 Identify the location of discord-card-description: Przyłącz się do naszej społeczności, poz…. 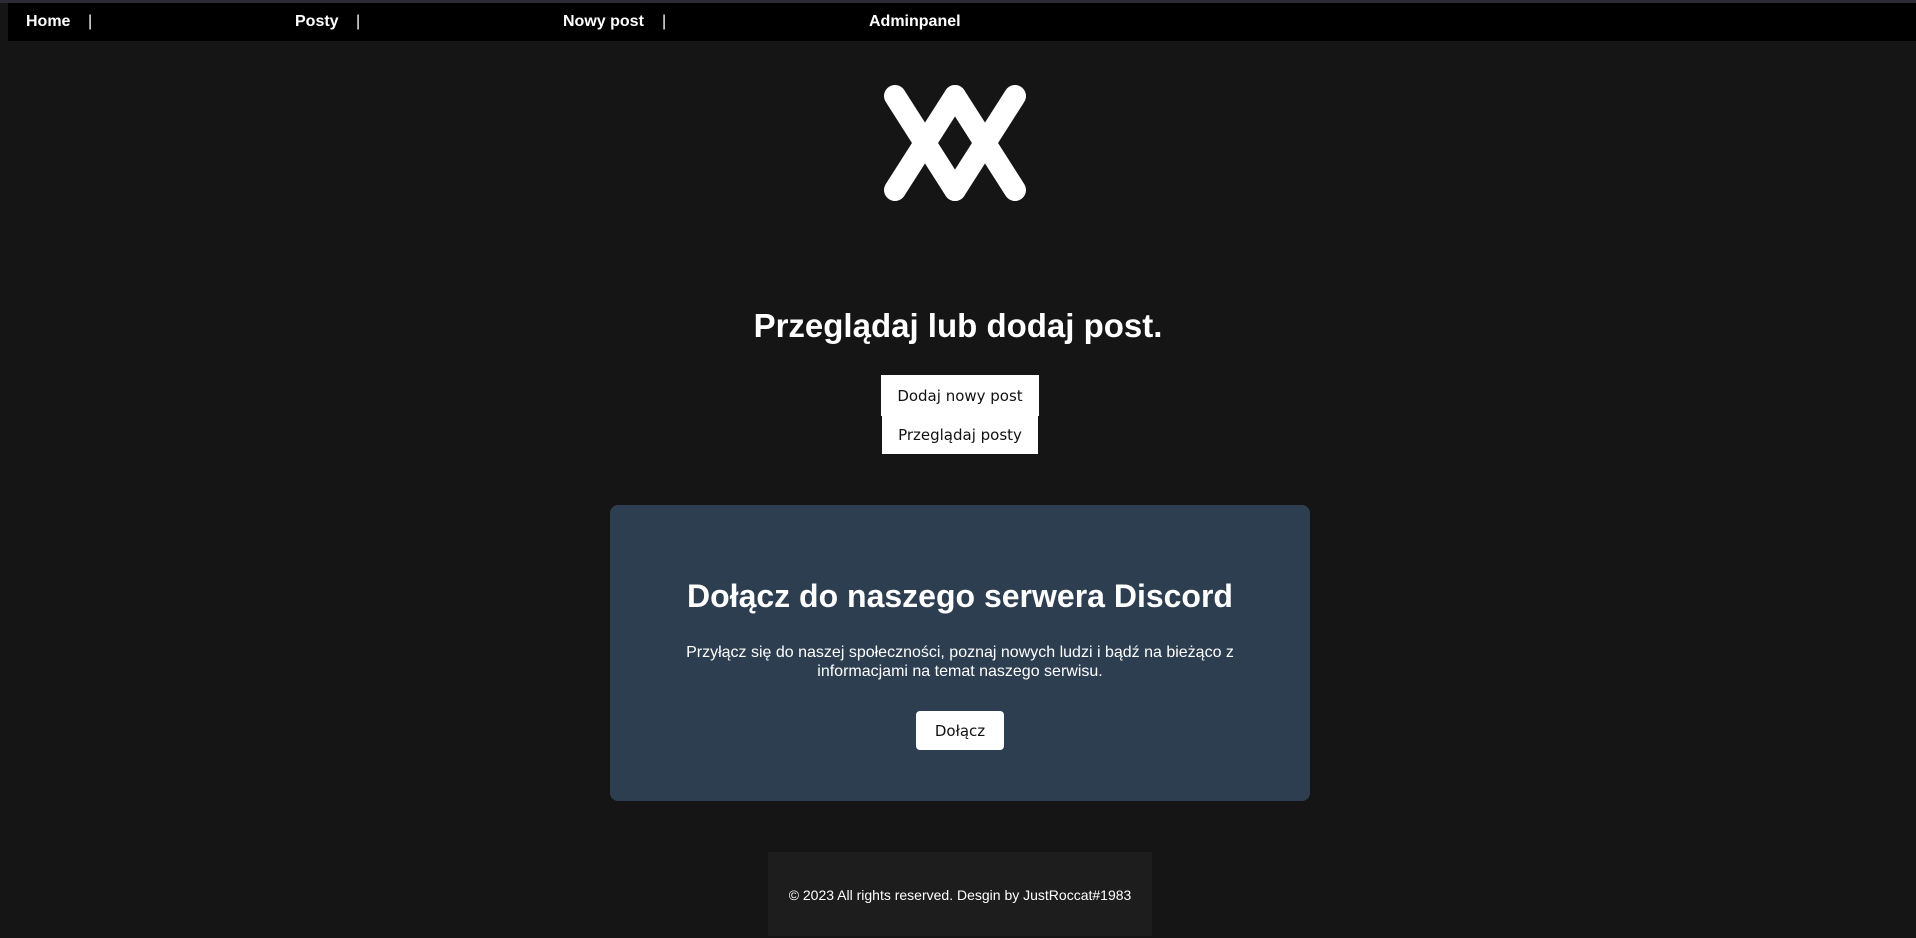
(960, 662).